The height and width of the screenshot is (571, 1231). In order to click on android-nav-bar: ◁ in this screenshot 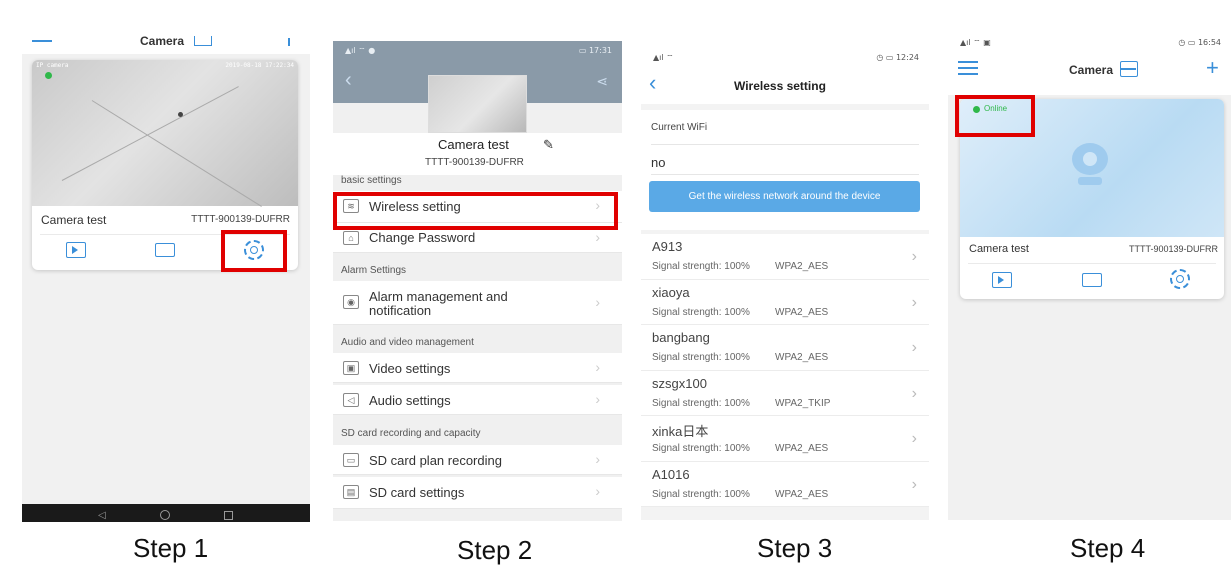, I will do `click(166, 513)`.